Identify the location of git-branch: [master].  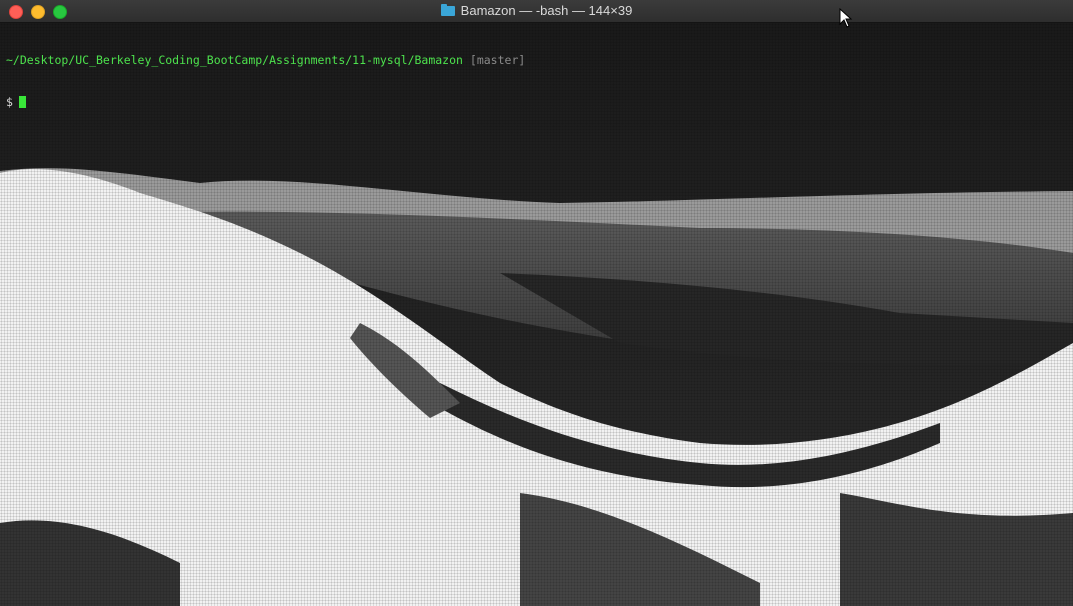
(497, 60).